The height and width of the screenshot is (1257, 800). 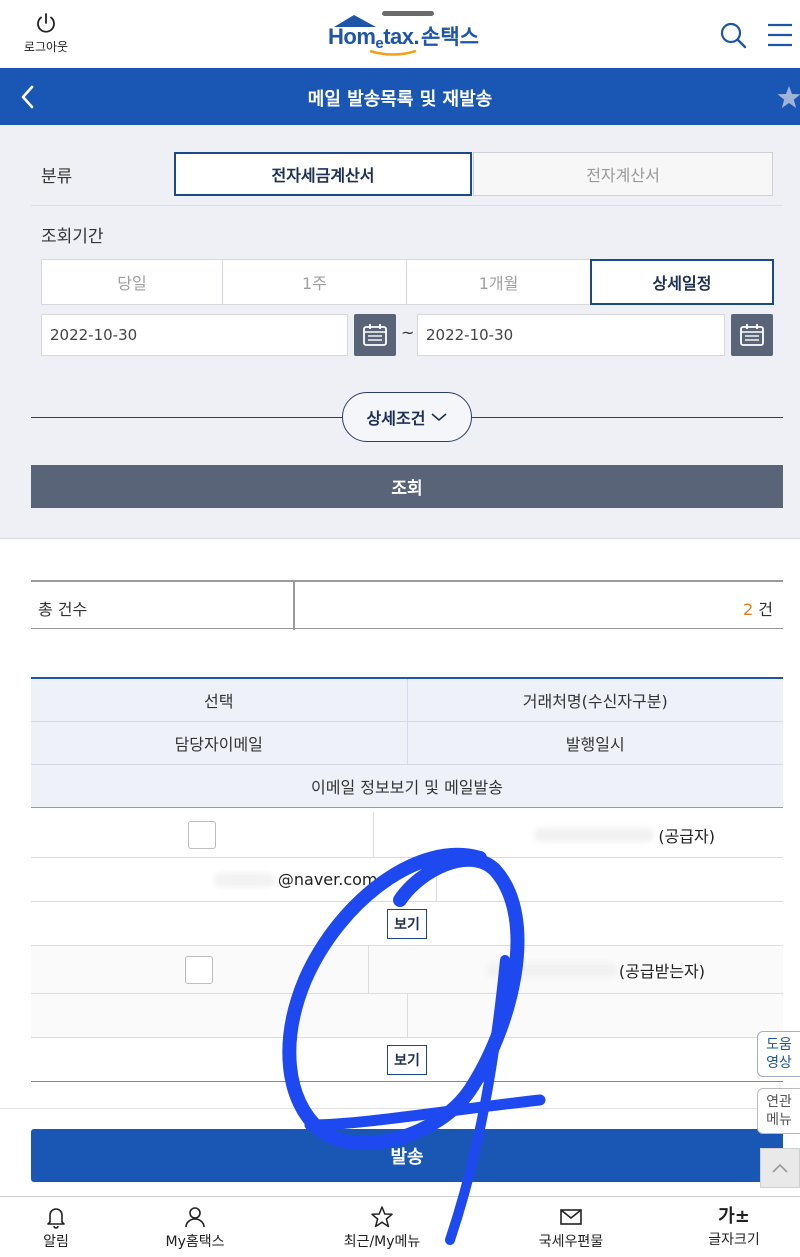 I want to click on advanced-conditions-label: 상세조건, so click(x=396, y=418).